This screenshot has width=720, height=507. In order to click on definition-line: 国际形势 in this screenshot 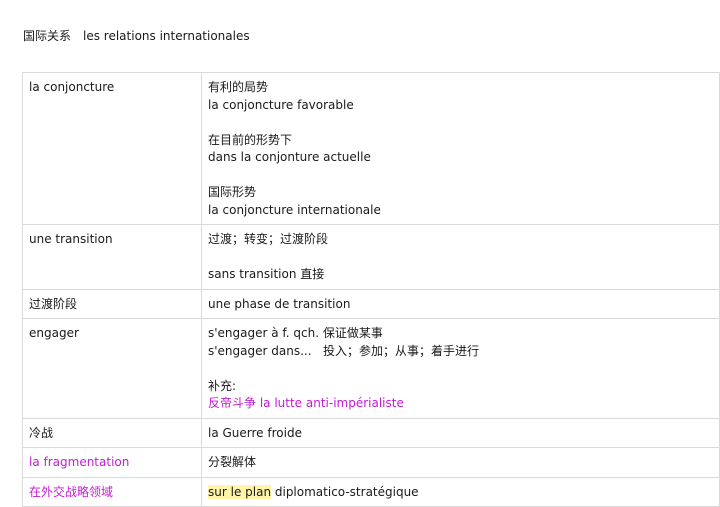, I will do `click(232, 192)`.